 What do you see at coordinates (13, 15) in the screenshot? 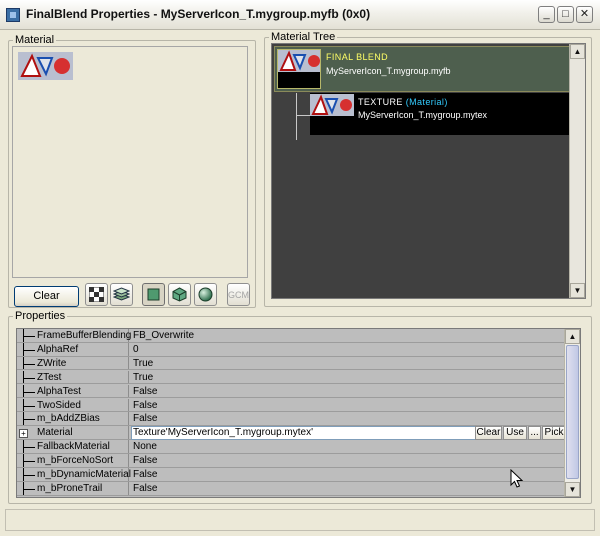
I see `app-icon` at bounding box center [13, 15].